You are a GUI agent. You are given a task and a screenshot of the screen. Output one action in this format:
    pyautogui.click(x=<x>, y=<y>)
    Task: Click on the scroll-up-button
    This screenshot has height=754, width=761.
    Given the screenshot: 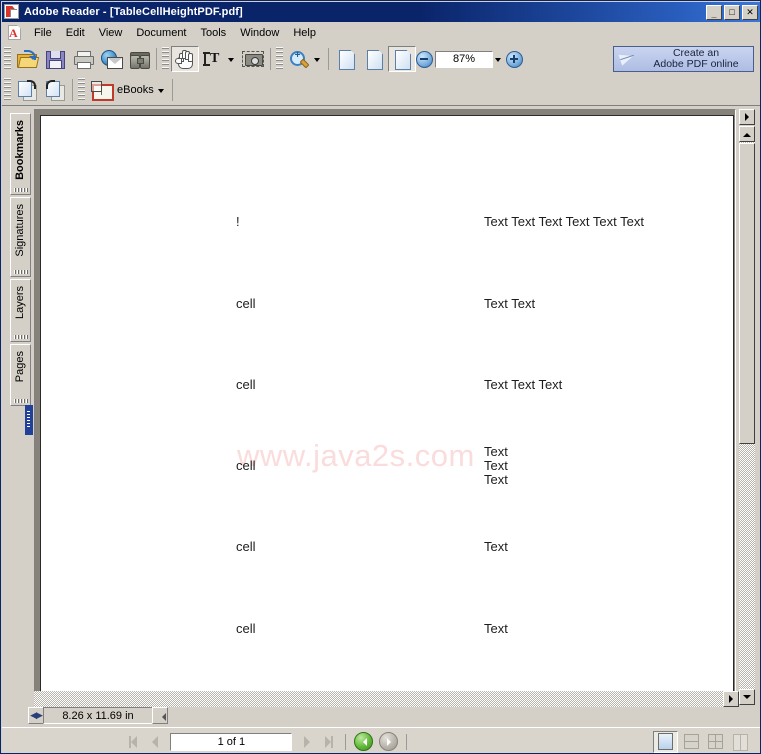 What is the action you would take?
    pyautogui.click(x=747, y=134)
    